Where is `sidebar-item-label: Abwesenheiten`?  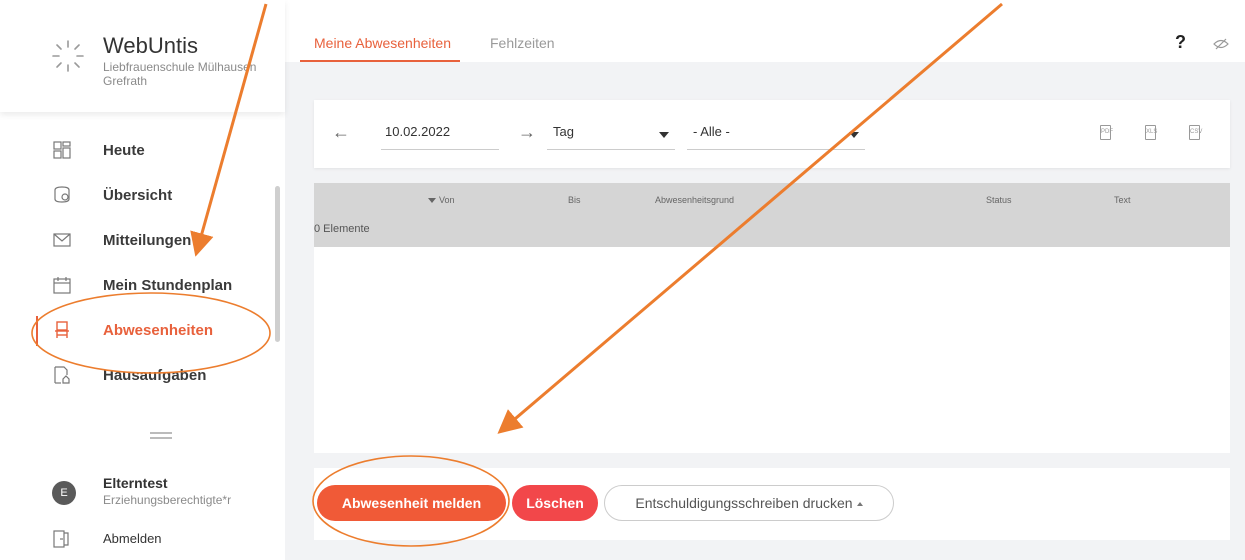
sidebar-item-label: Abwesenheiten is located at coordinates (158, 330).